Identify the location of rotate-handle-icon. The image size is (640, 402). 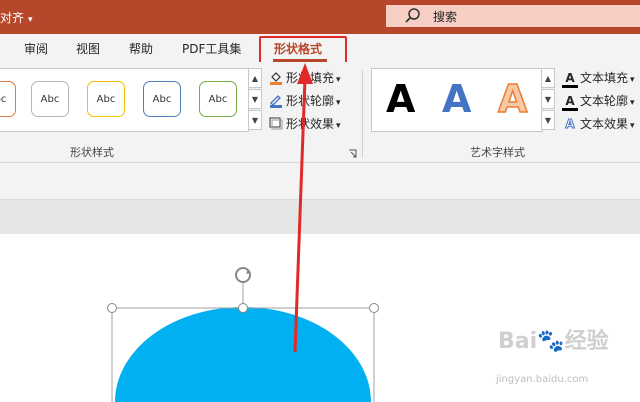
(243, 275).